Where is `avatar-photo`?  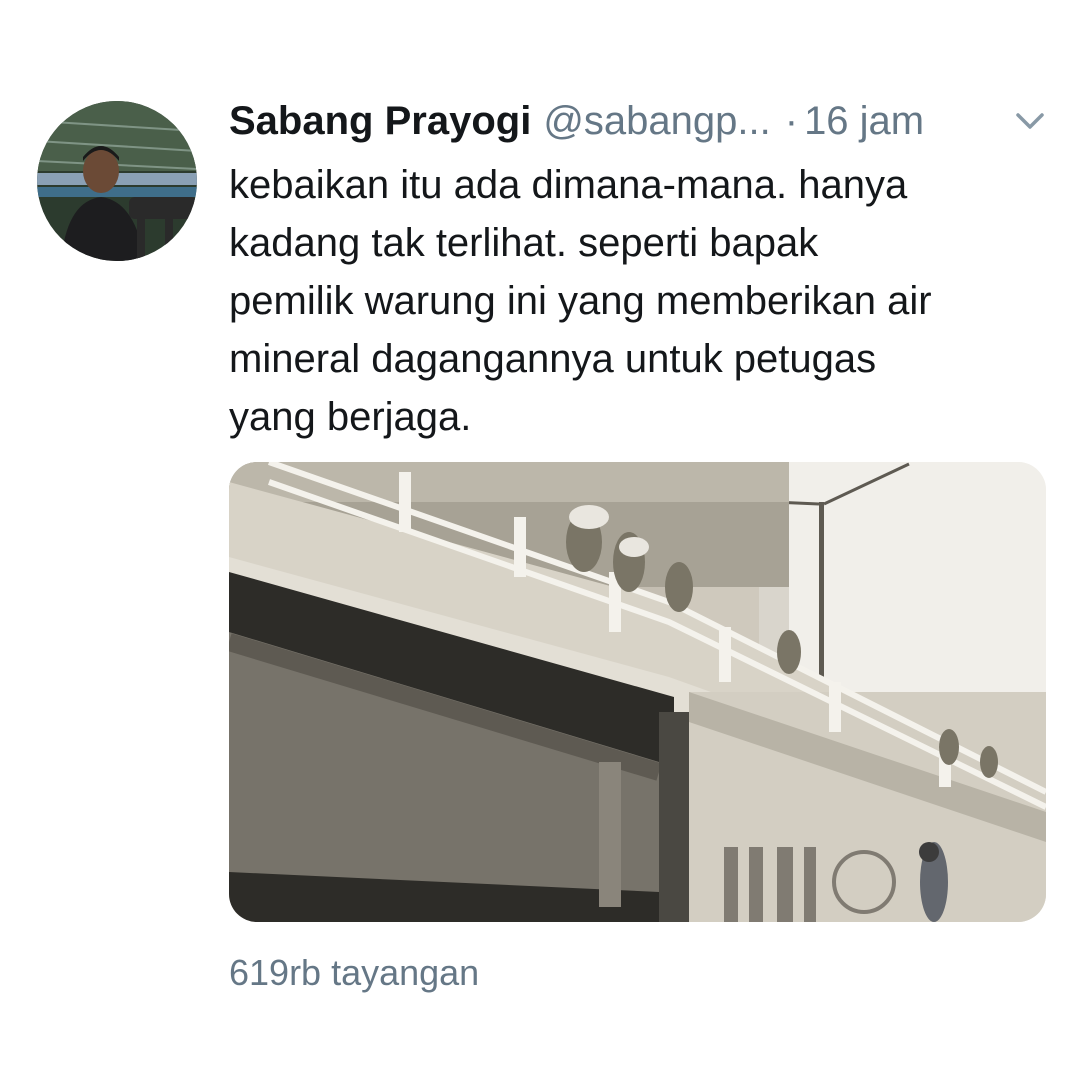 avatar-photo is located at coordinates (117, 181).